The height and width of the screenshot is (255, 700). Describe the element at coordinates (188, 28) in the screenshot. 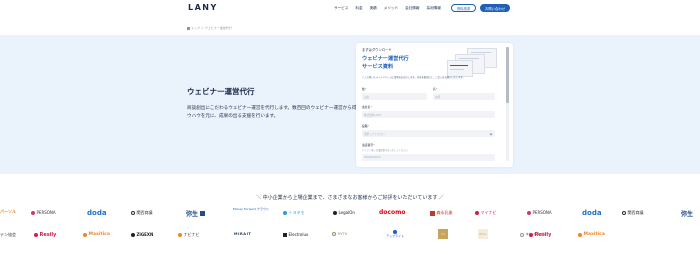

I see `home-icon` at that location.